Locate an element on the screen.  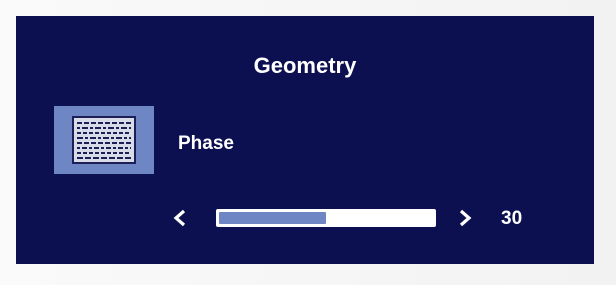
phase-pattern-icon is located at coordinates (104, 140).